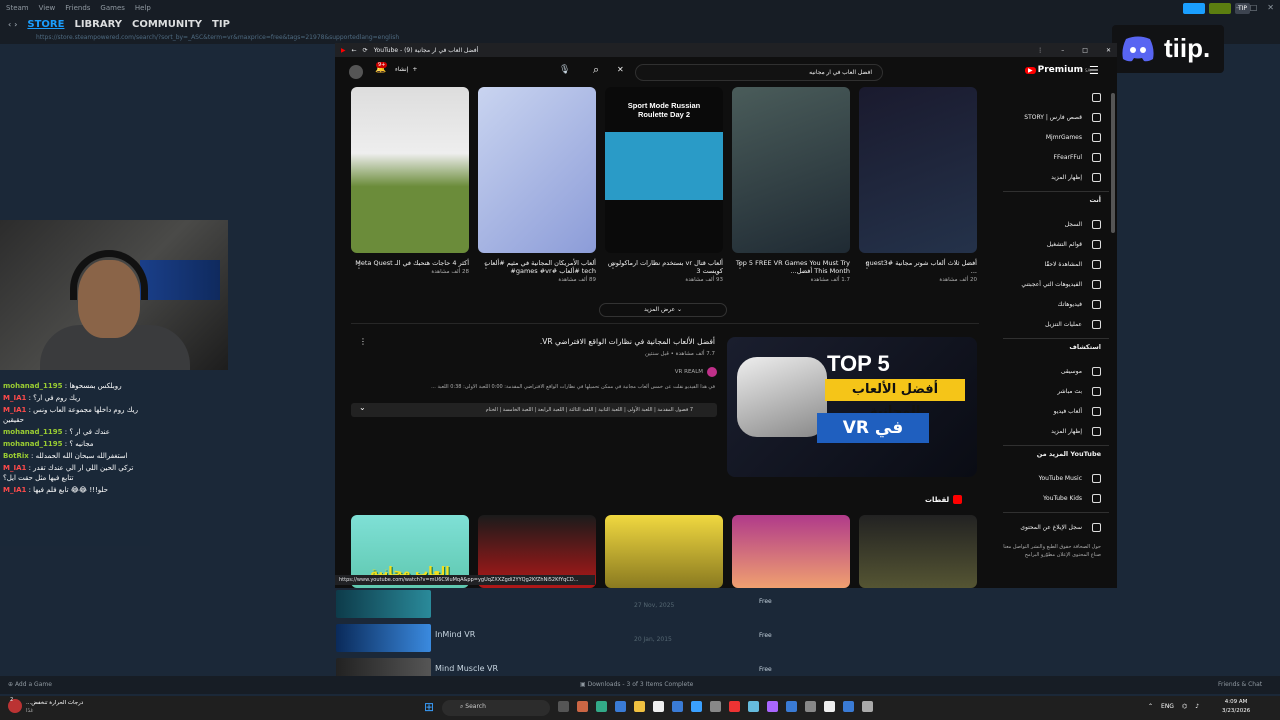 This screenshot has width=1280, height=720. Describe the element at coordinates (1056, 459) in the screenshot. I see `sidebar-more-header: المزيد من YouTube` at that location.